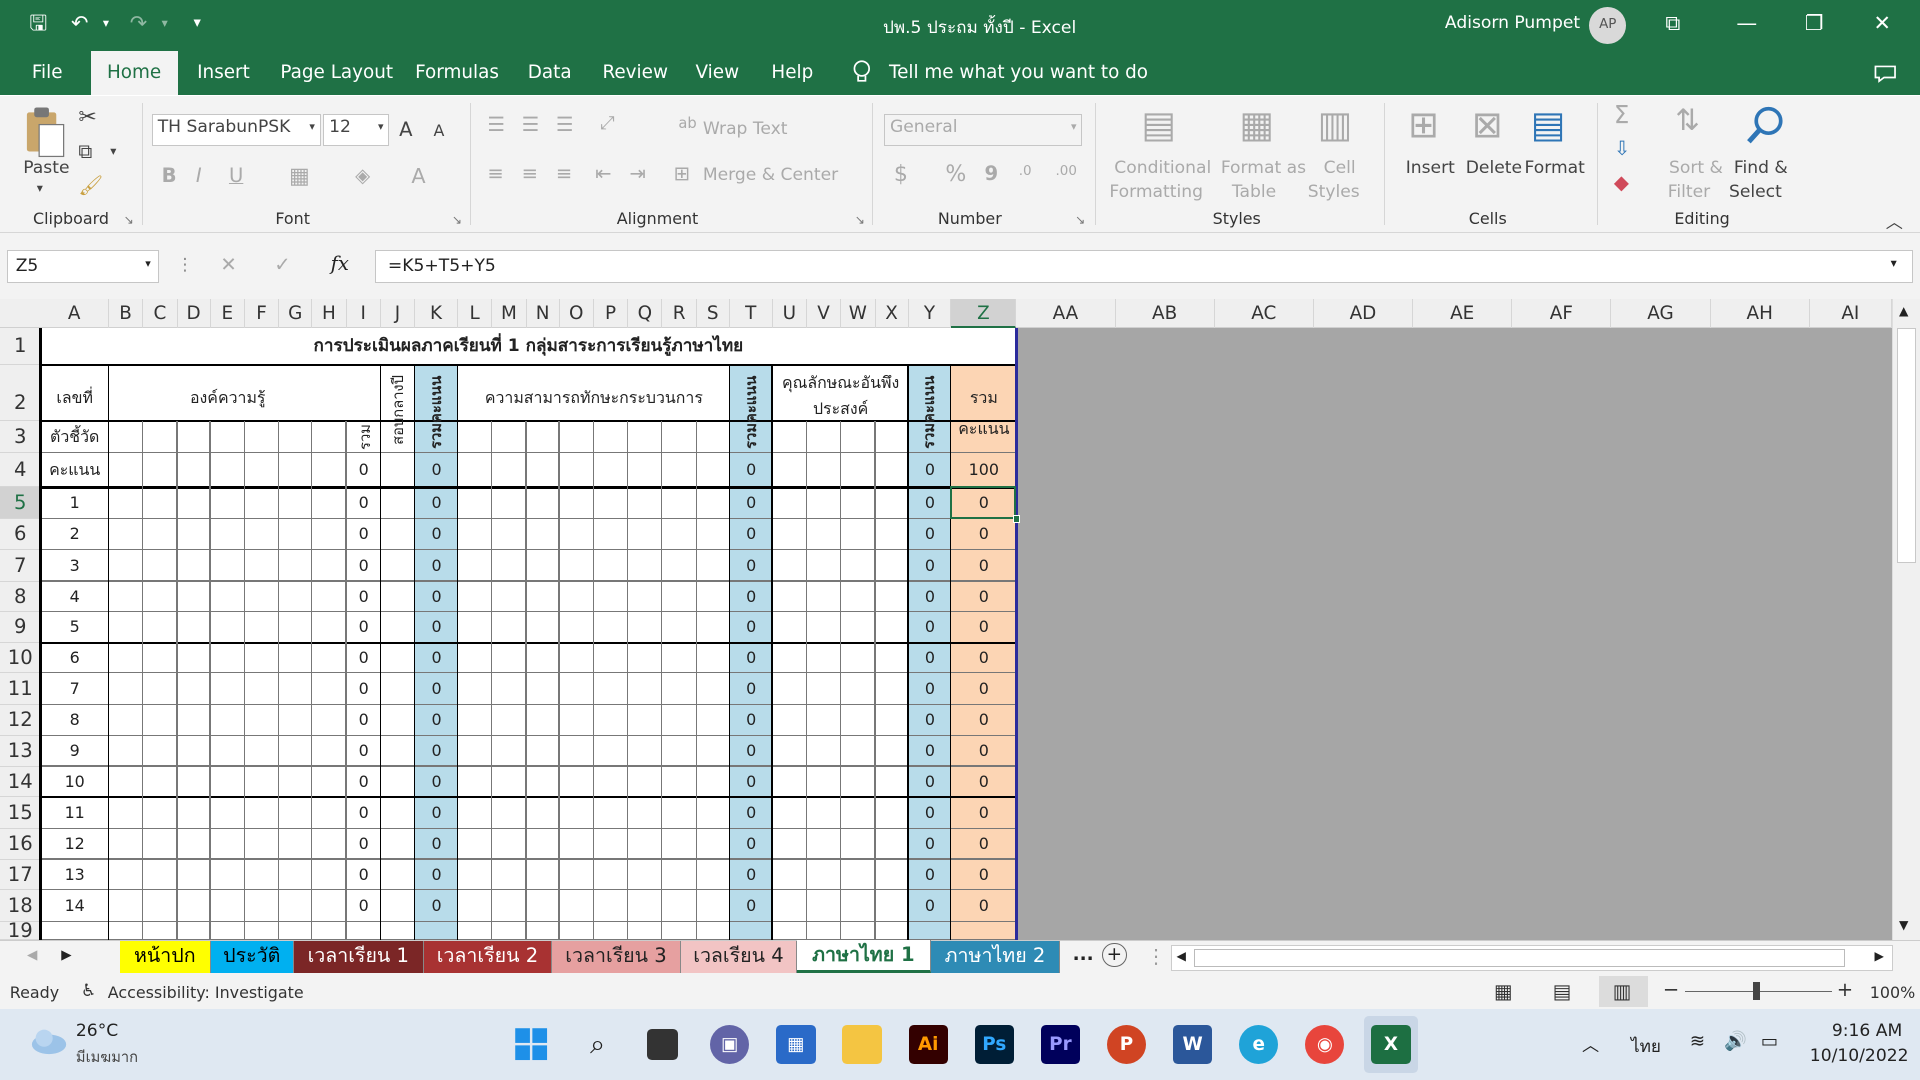 Image resolution: width=1920 pixels, height=1080 pixels. What do you see at coordinates (930, 313) in the screenshot?
I see `column-header-y: Y` at bounding box center [930, 313].